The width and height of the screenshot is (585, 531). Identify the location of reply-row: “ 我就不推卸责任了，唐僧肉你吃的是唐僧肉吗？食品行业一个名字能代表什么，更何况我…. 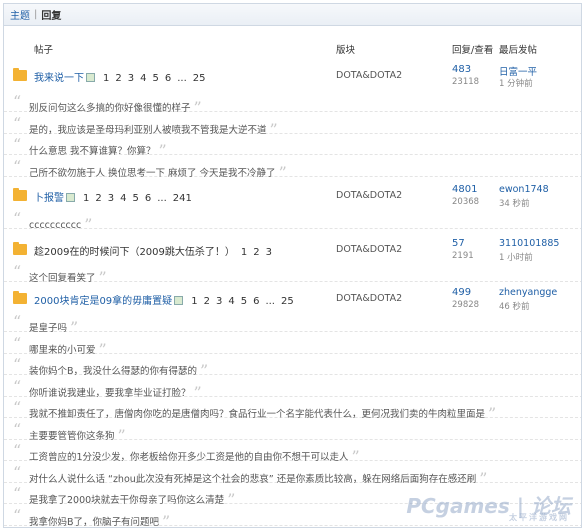
(292, 410).